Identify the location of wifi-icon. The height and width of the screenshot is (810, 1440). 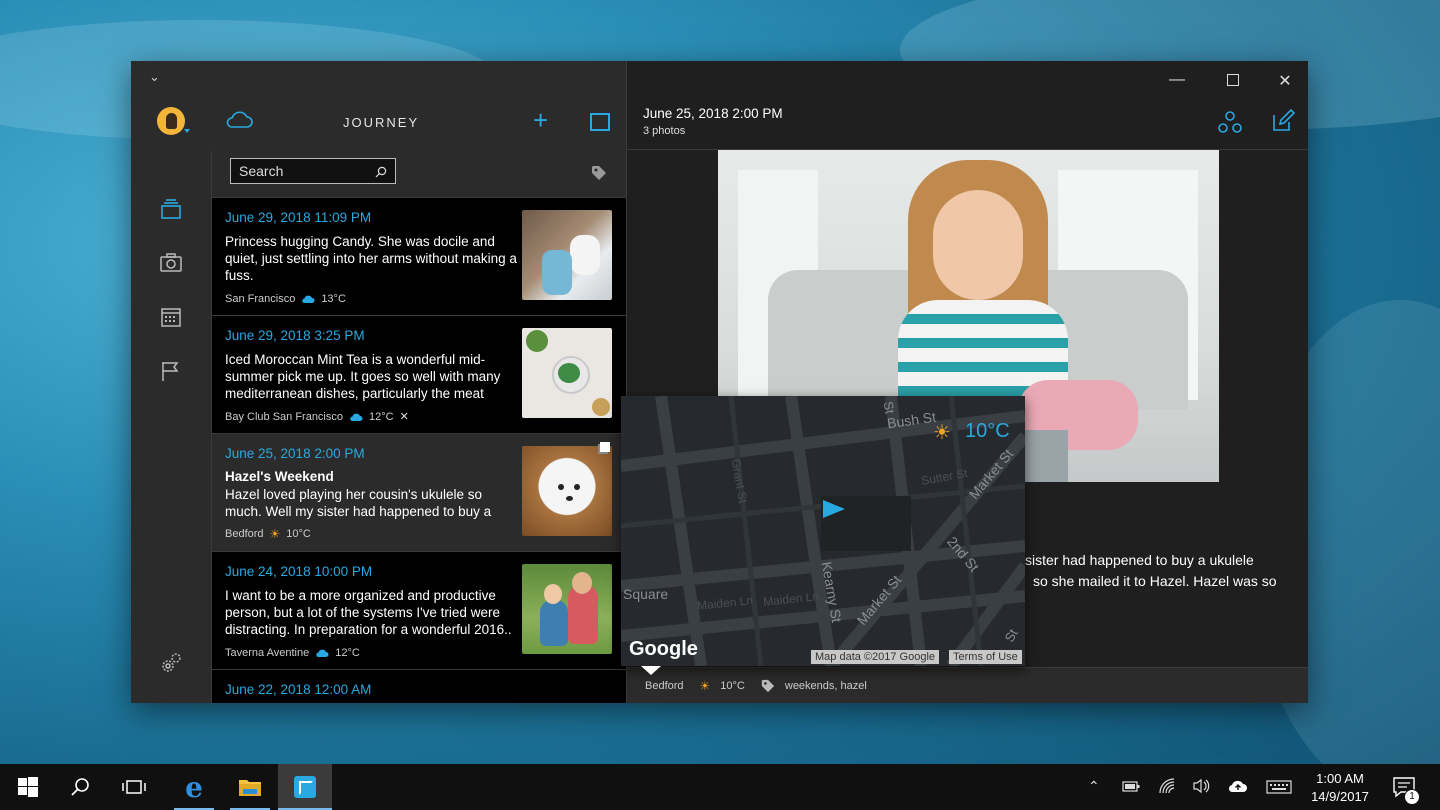
(1167, 786).